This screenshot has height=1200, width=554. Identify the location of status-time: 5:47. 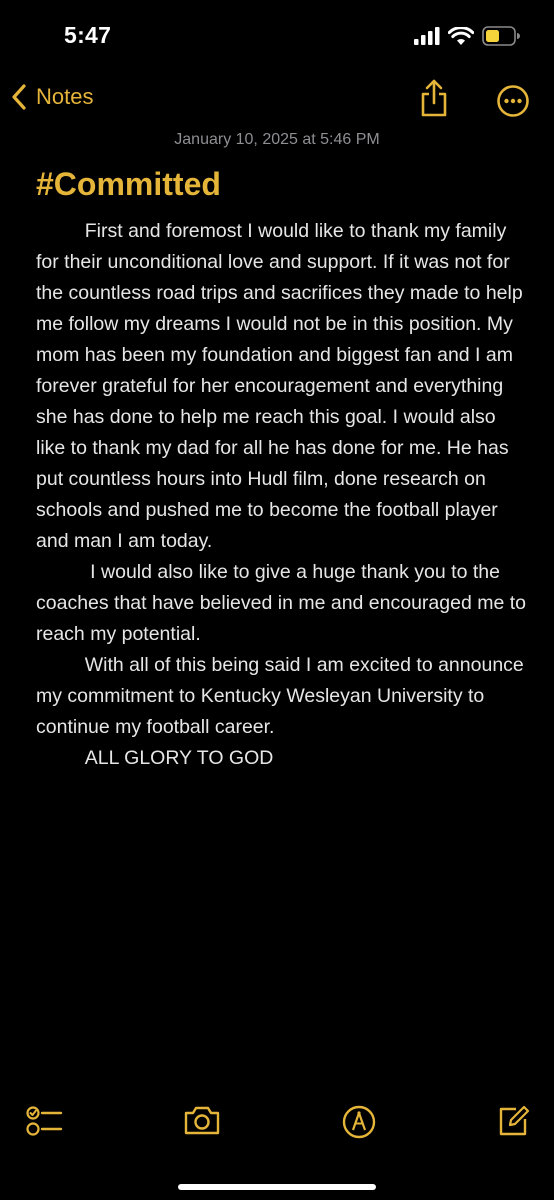
(88, 35).